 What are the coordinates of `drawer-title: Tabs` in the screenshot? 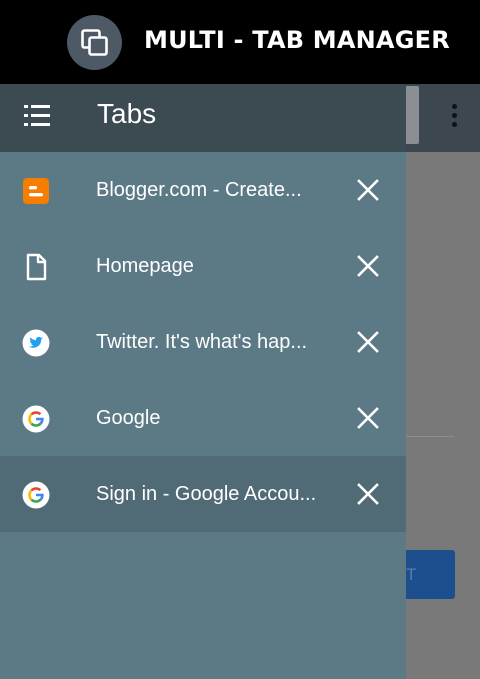 It's located at (127, 113).